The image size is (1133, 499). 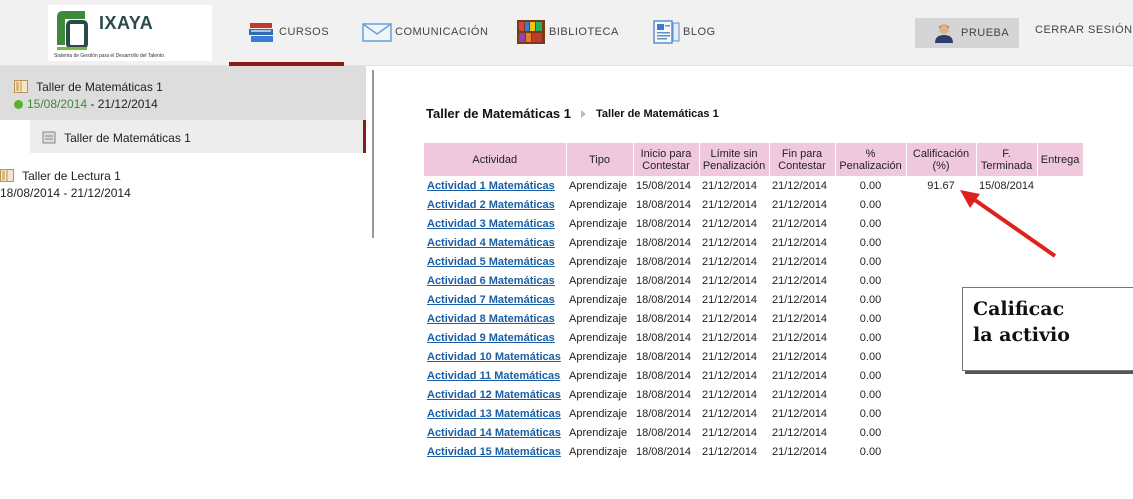 What do you see at coordinates (494, 452) in the screenshot?
I see `activity-link: Actividad 15 Matemáticas` at bounding box center [494, 452].